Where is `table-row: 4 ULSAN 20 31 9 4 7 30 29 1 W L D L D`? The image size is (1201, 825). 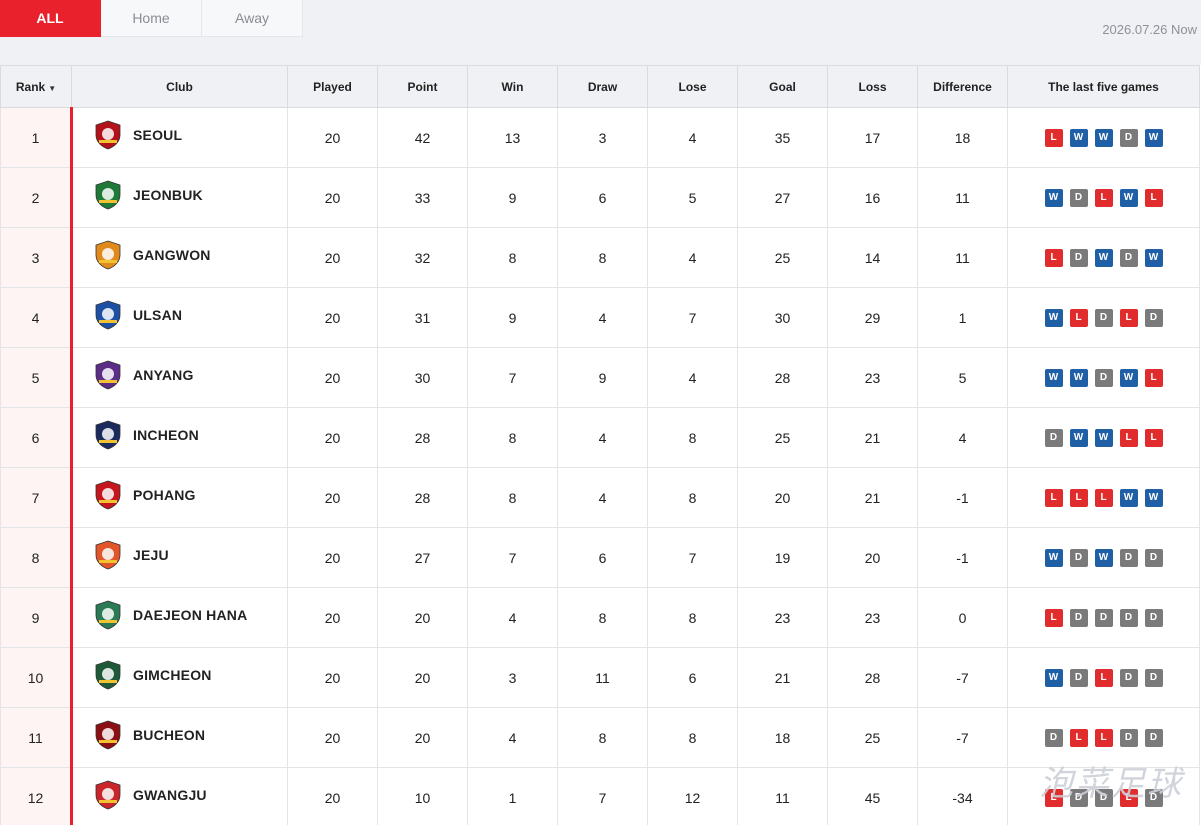
table-row: 4 ULSAN 20 31 9 4 7 30 29 1 W L D L D is located at coordinates (600, 317).